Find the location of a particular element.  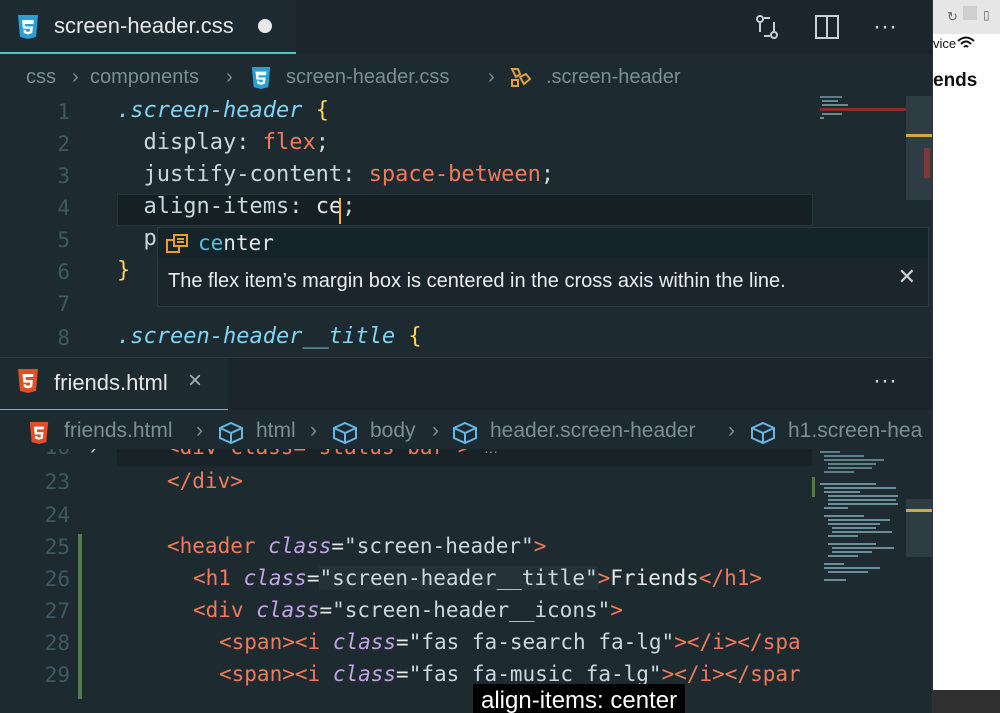

vertical-scrollbar is located at coordinates (919, 148).